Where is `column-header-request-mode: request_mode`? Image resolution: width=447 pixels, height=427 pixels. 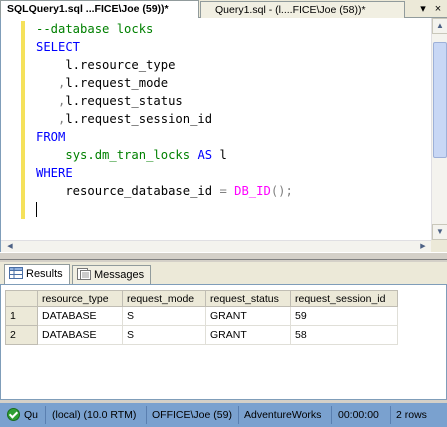 column-header-request-mode: request_mode is located at coordinates (164, 298).